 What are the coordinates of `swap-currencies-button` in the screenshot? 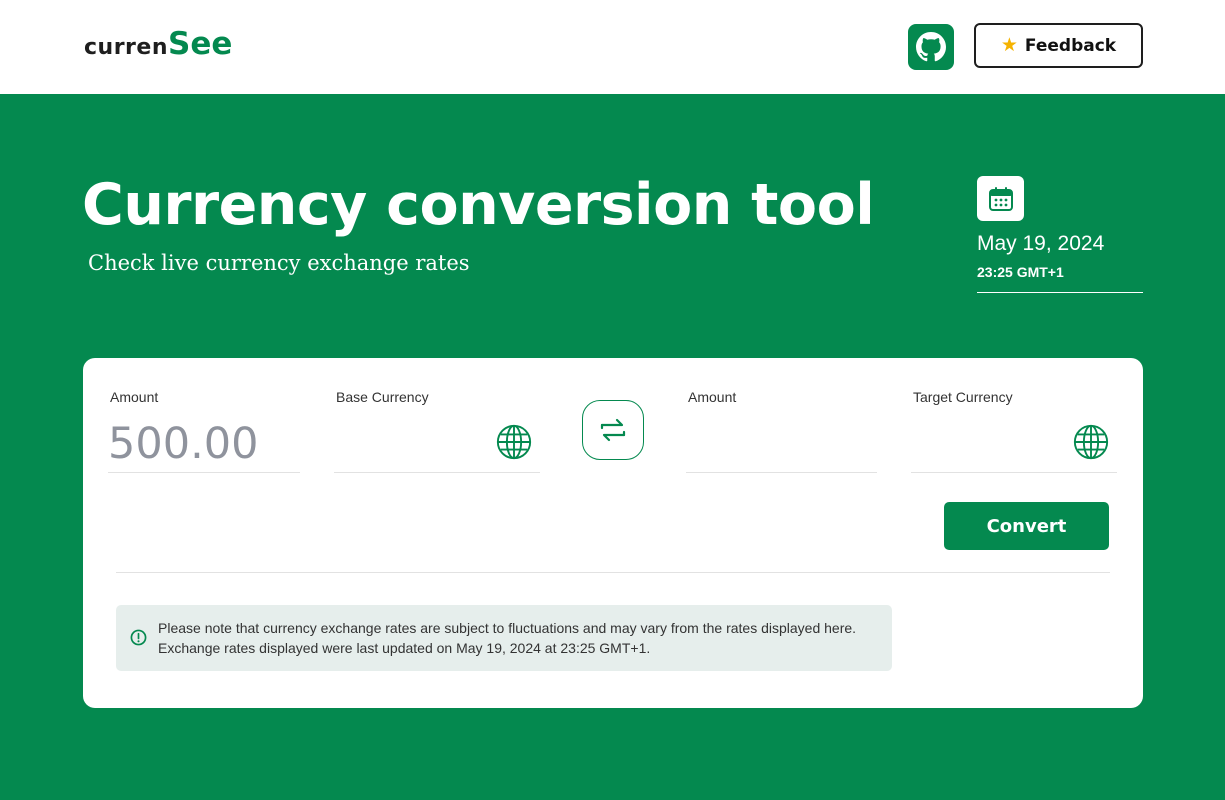 It's located at (613, 430).